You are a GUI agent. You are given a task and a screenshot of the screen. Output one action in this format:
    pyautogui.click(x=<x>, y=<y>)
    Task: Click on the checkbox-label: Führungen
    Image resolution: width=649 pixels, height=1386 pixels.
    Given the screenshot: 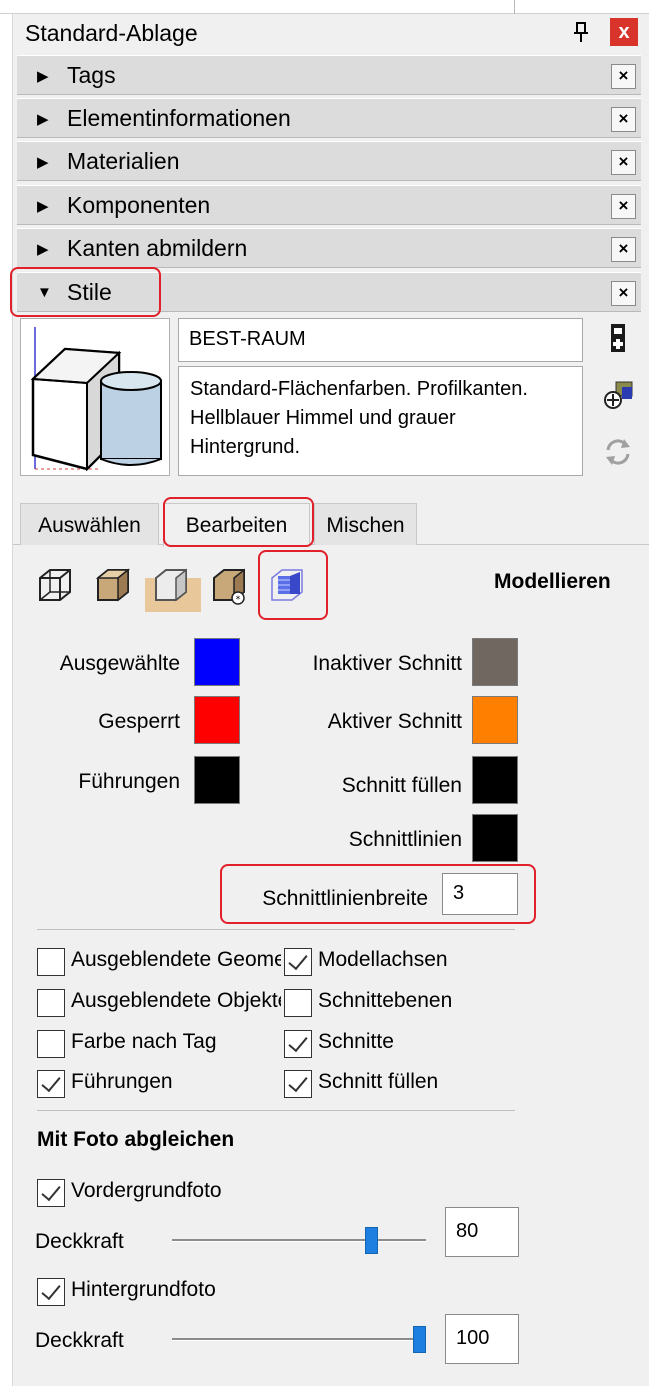 What is the action you would take?
    pyautogui.click(x=122, y=1081)
    